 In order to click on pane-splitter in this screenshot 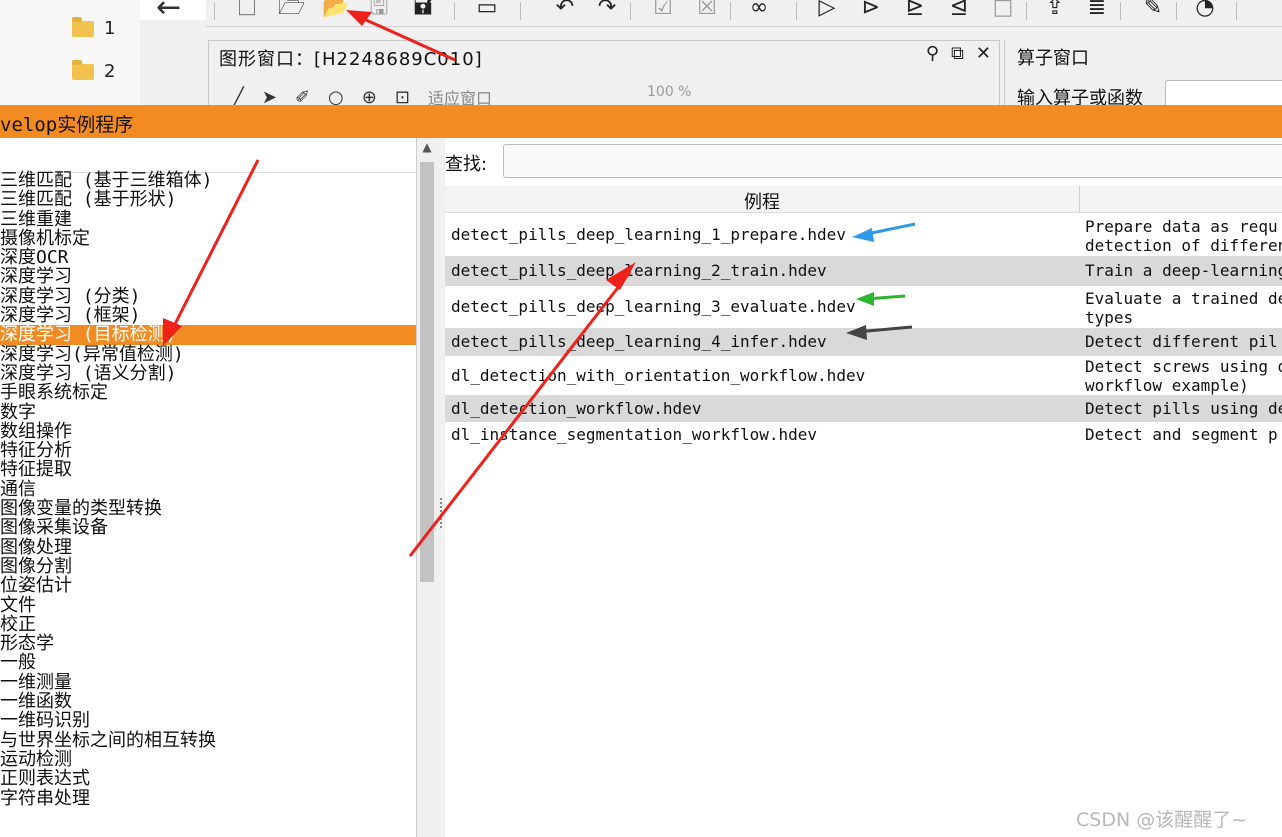, I will do `click(441, 487)`.